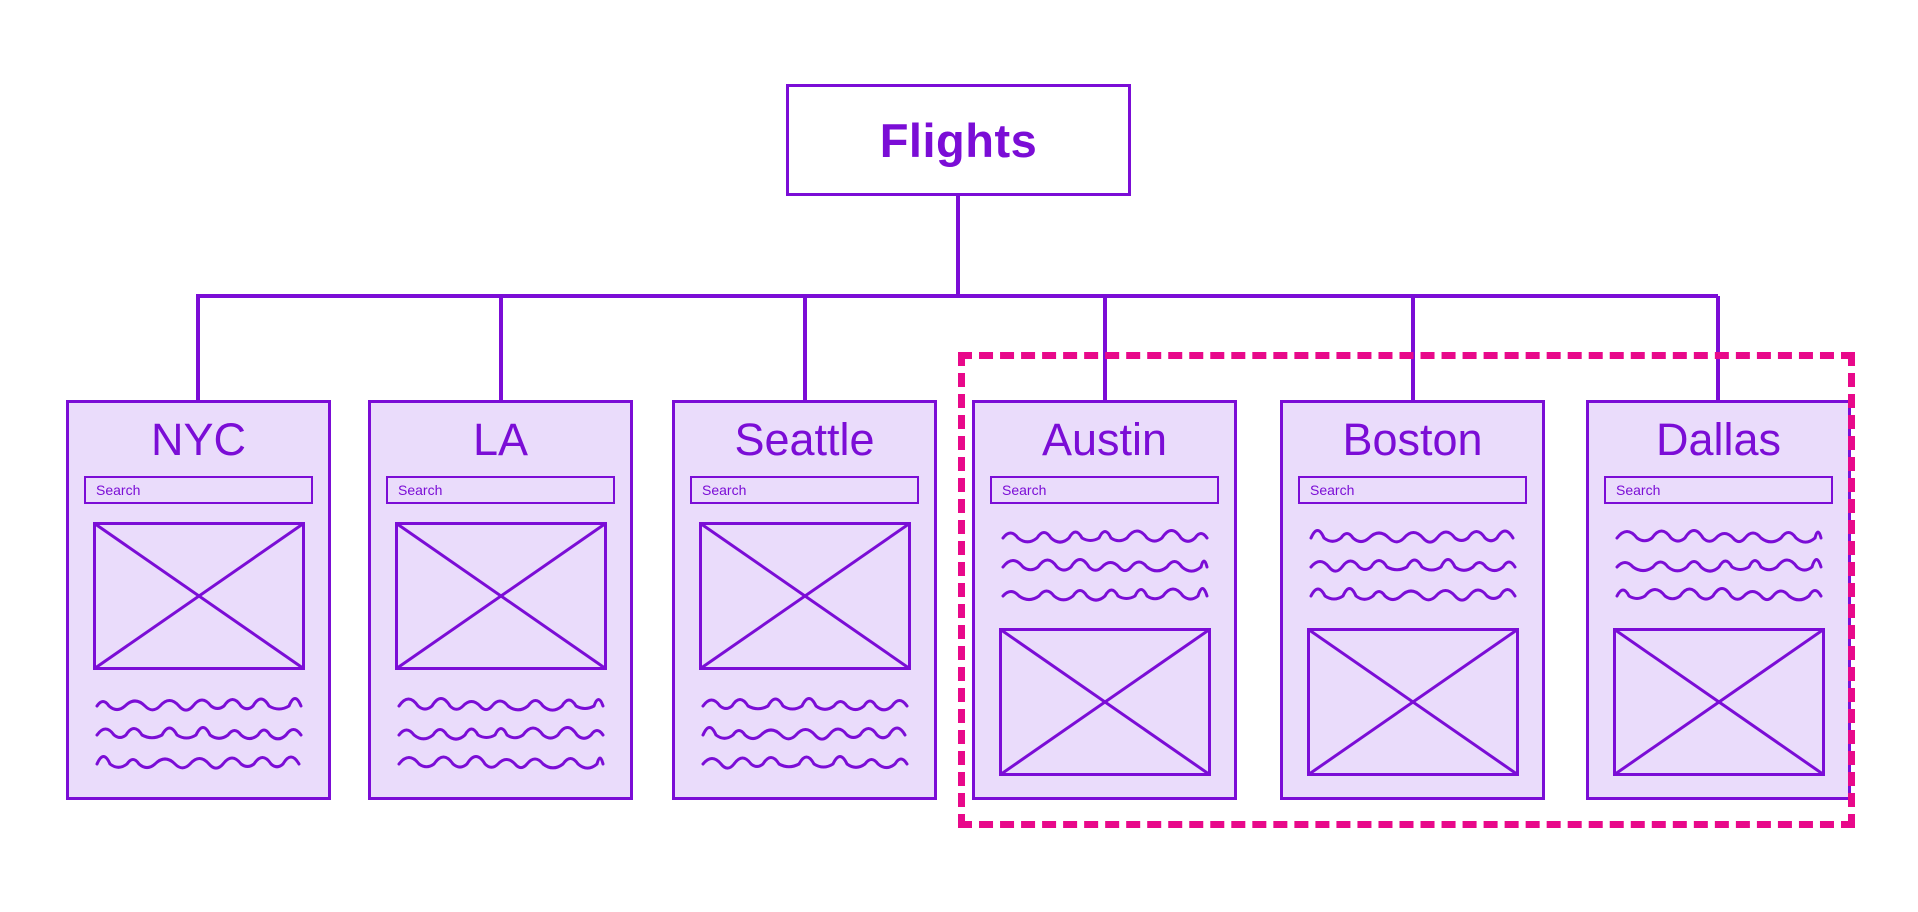 This screenshot has width=1918, height=912. I want to click on card-title: Seattle, so click(804, 439).